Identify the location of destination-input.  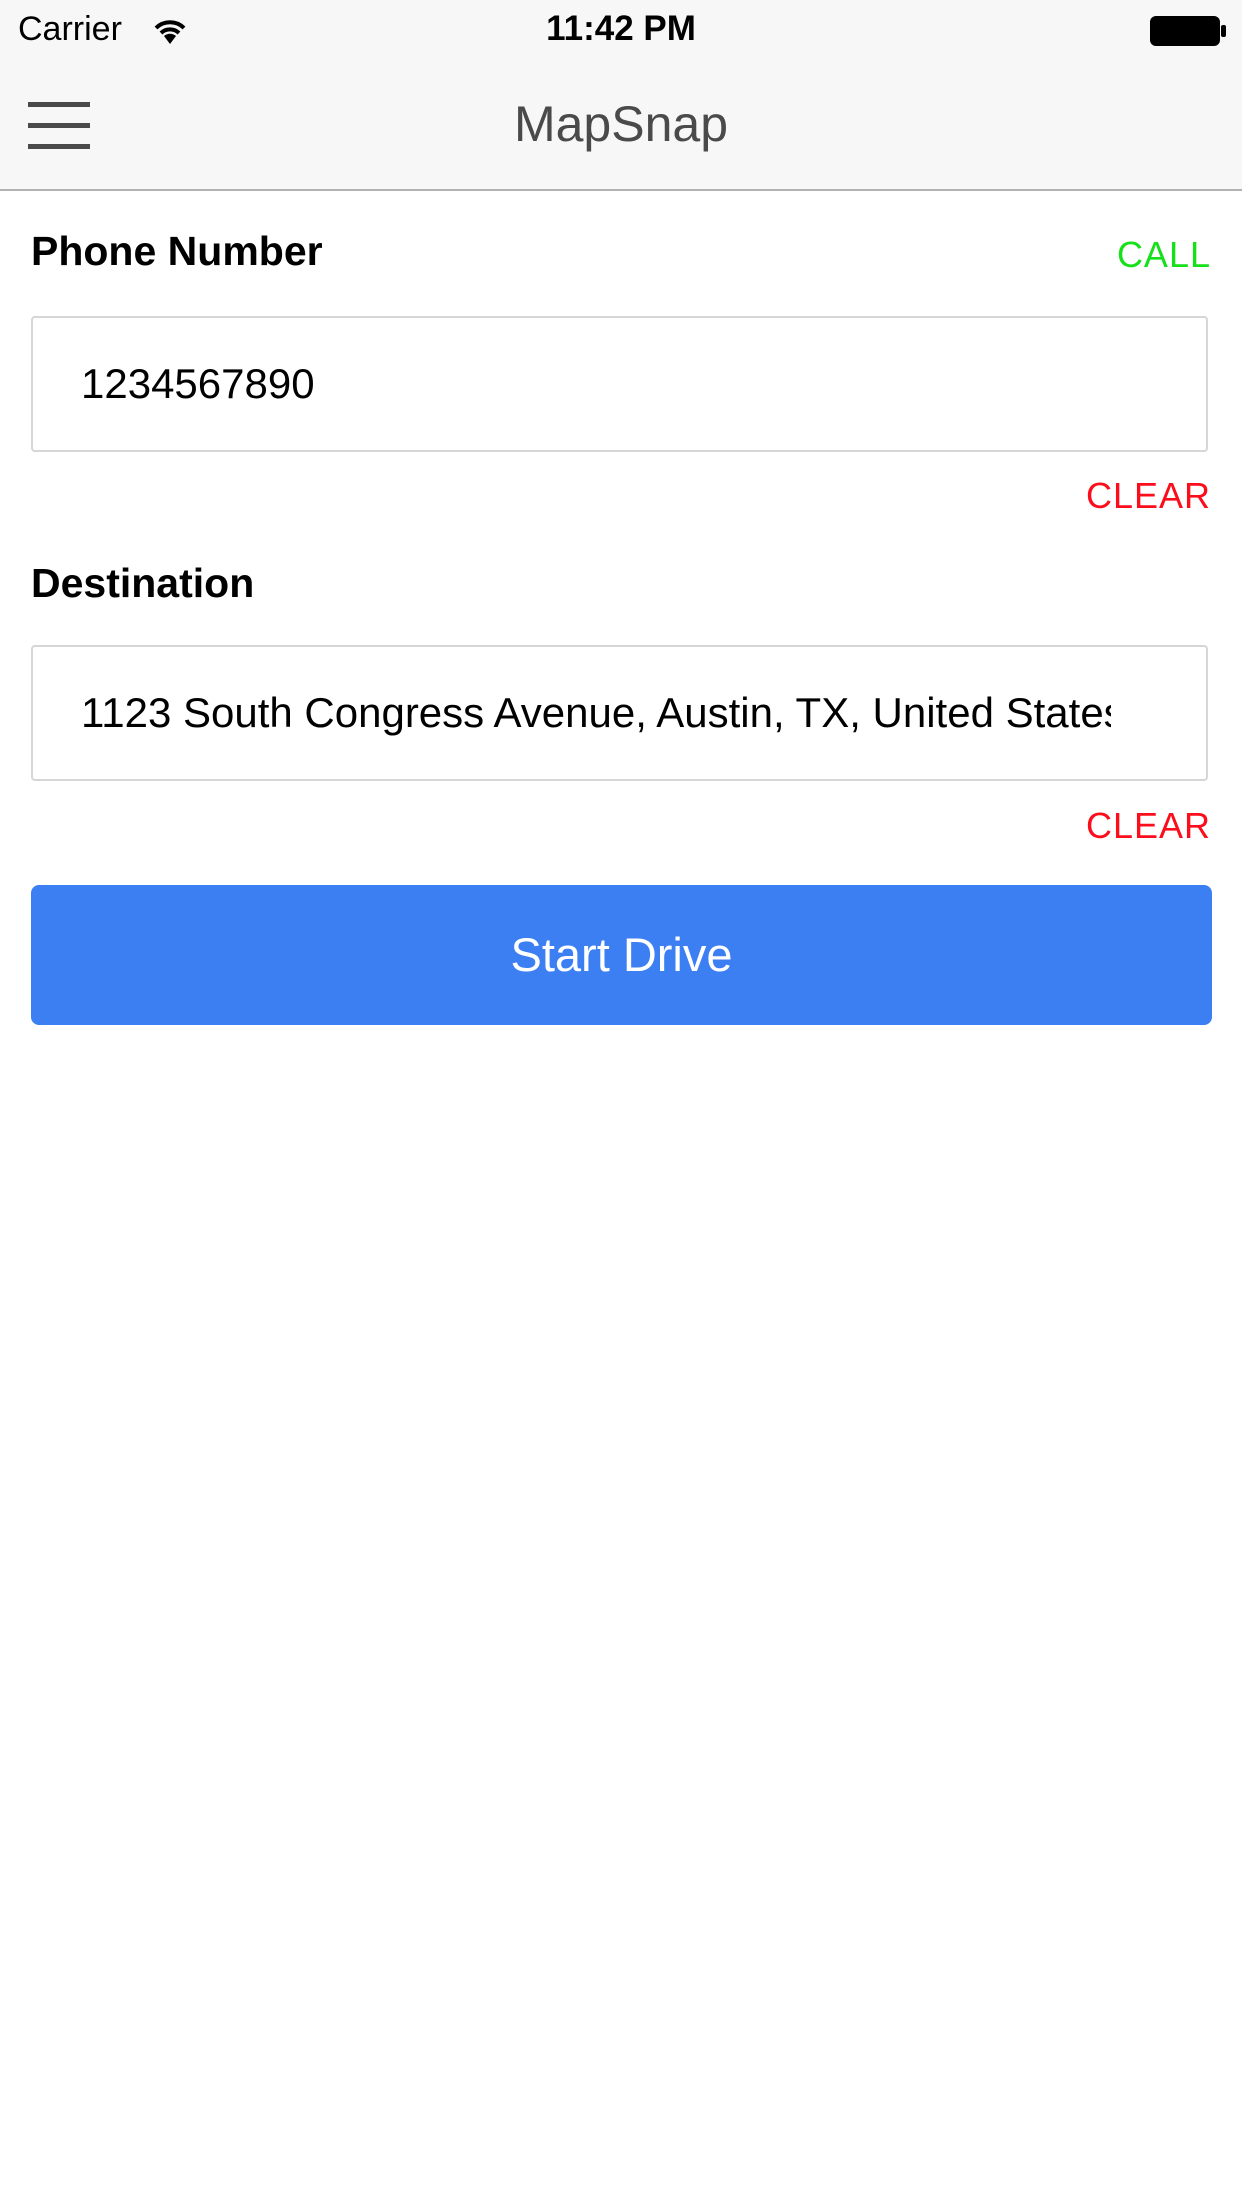
(596, 713).